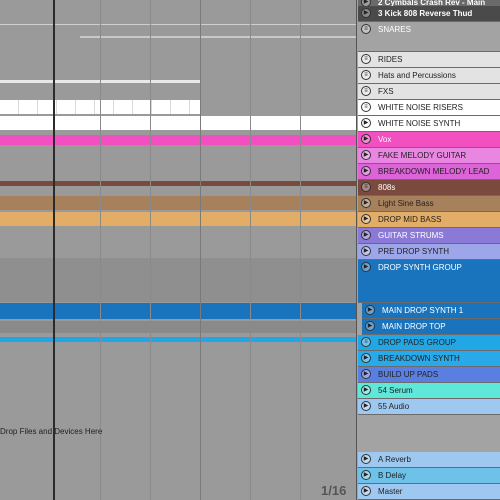 Image resolution: width=500 pixels, height=500 pixels. I want to click on track-header: ▶ DROP SYNTH GROUP, so click(429, 281).